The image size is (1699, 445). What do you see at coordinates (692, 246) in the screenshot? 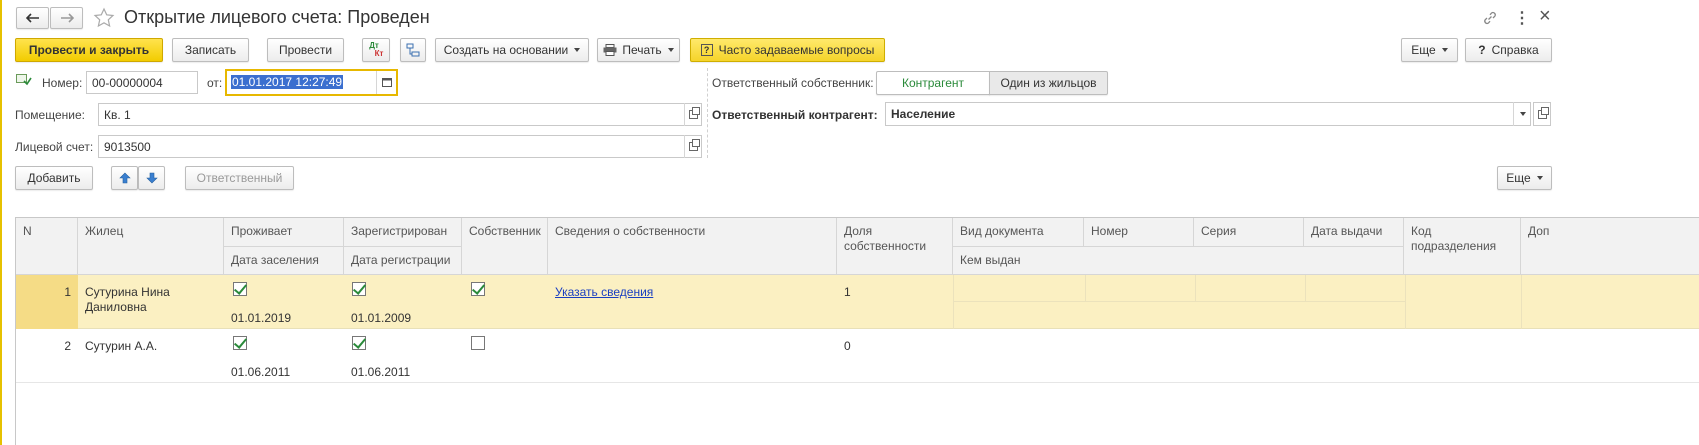
I see `col-header-owner-info: Сведения о собственности` at bounding box center [692, 246].